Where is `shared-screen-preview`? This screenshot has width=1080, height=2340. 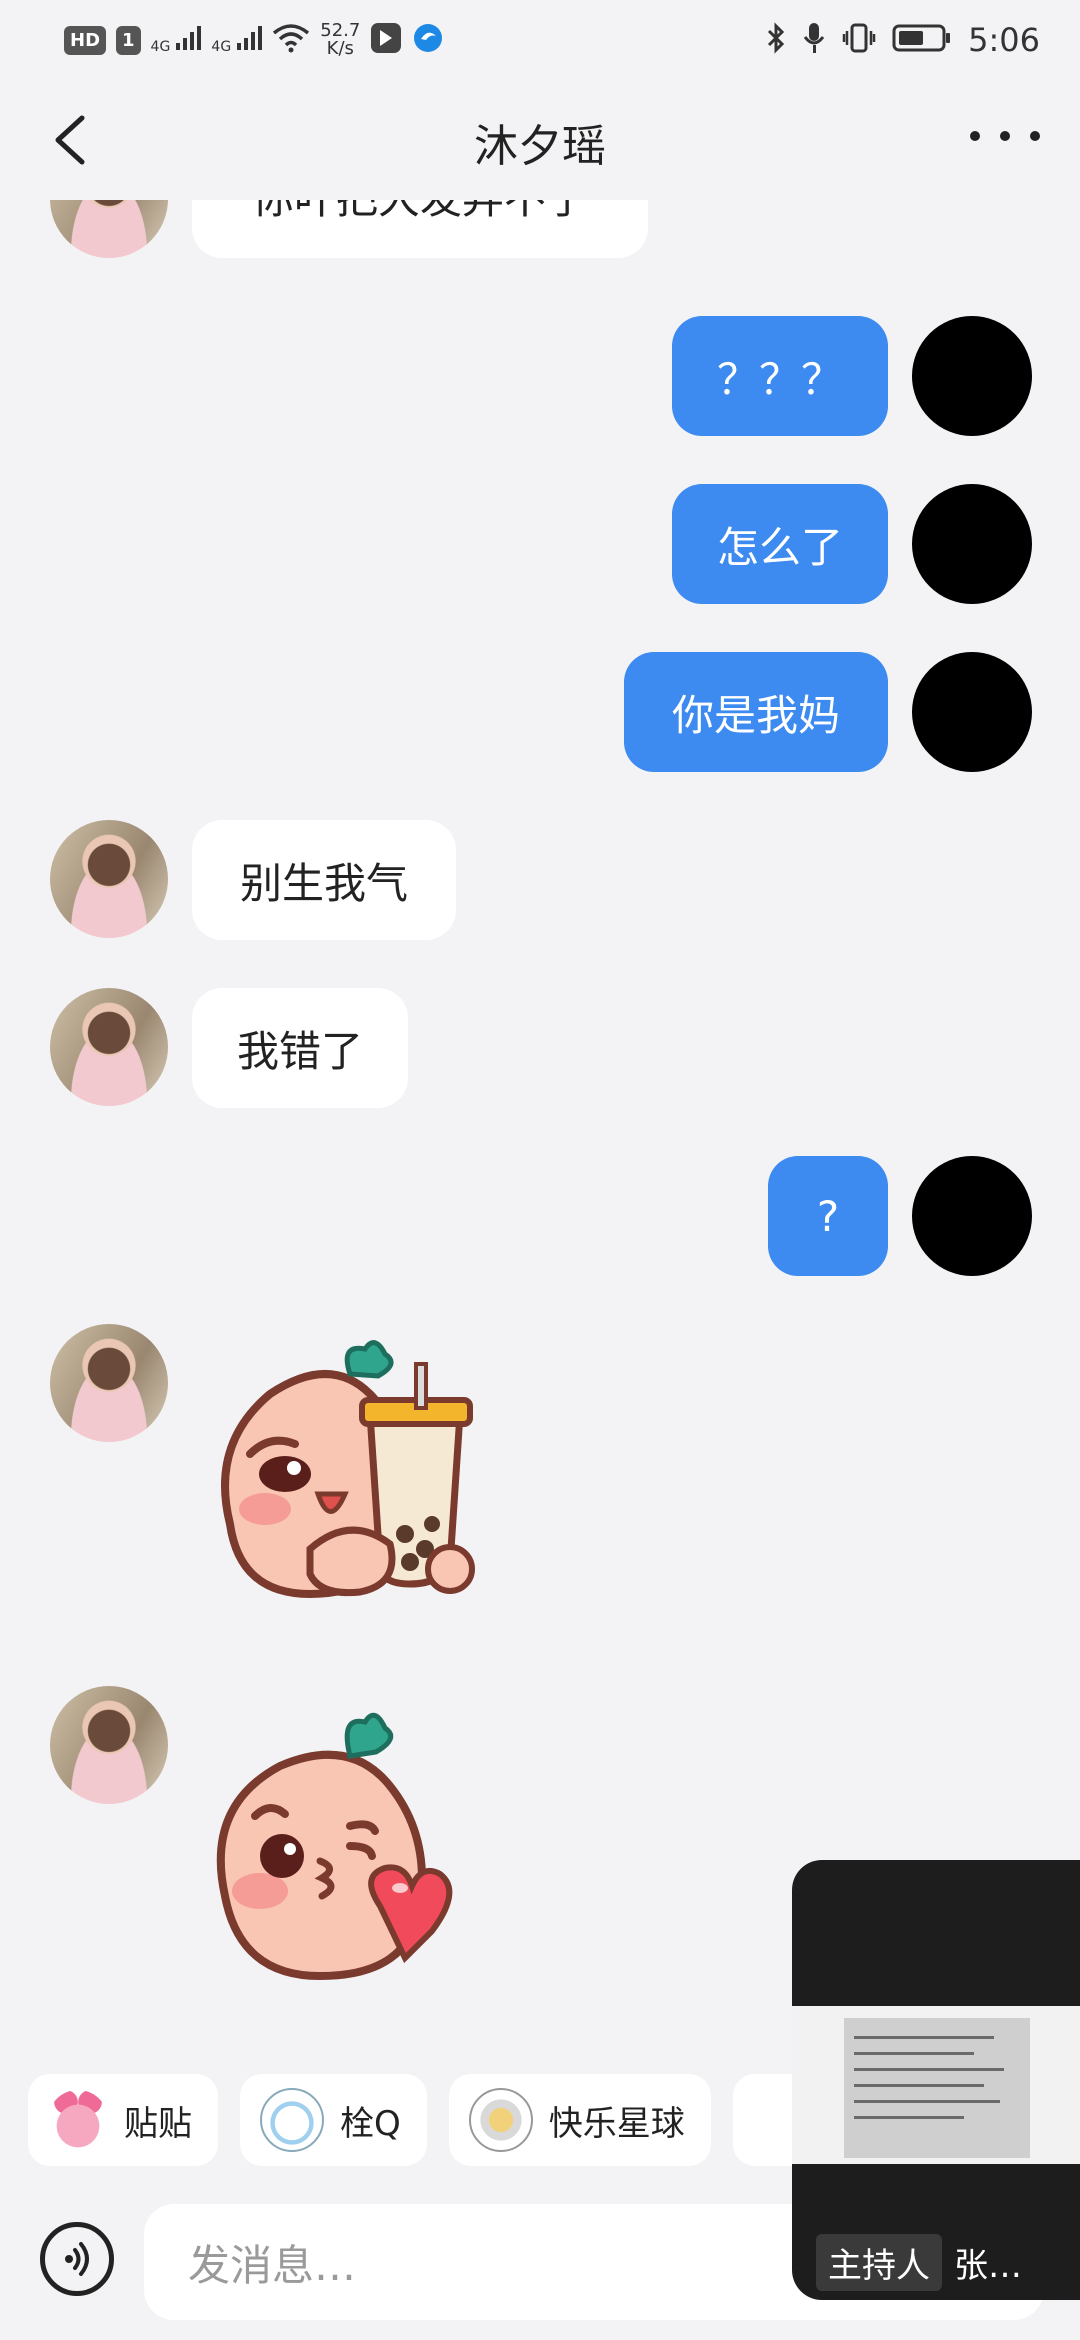
shared-screen-preview is located at coordinates (936, 2085).